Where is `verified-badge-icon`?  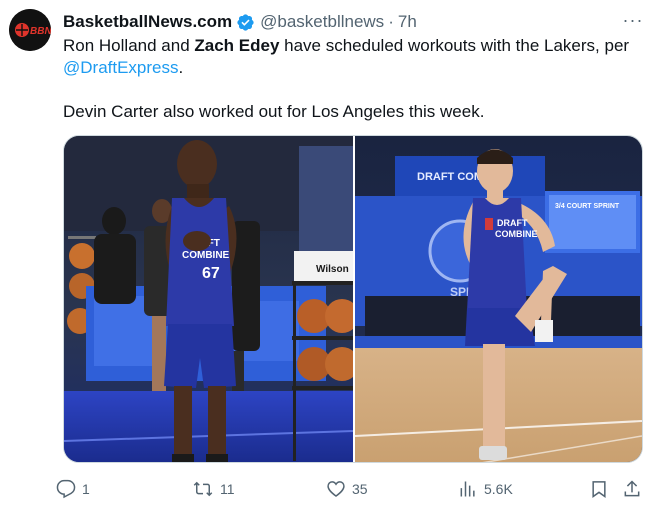 verified-badge-icon is located at coordinates (245, 22).